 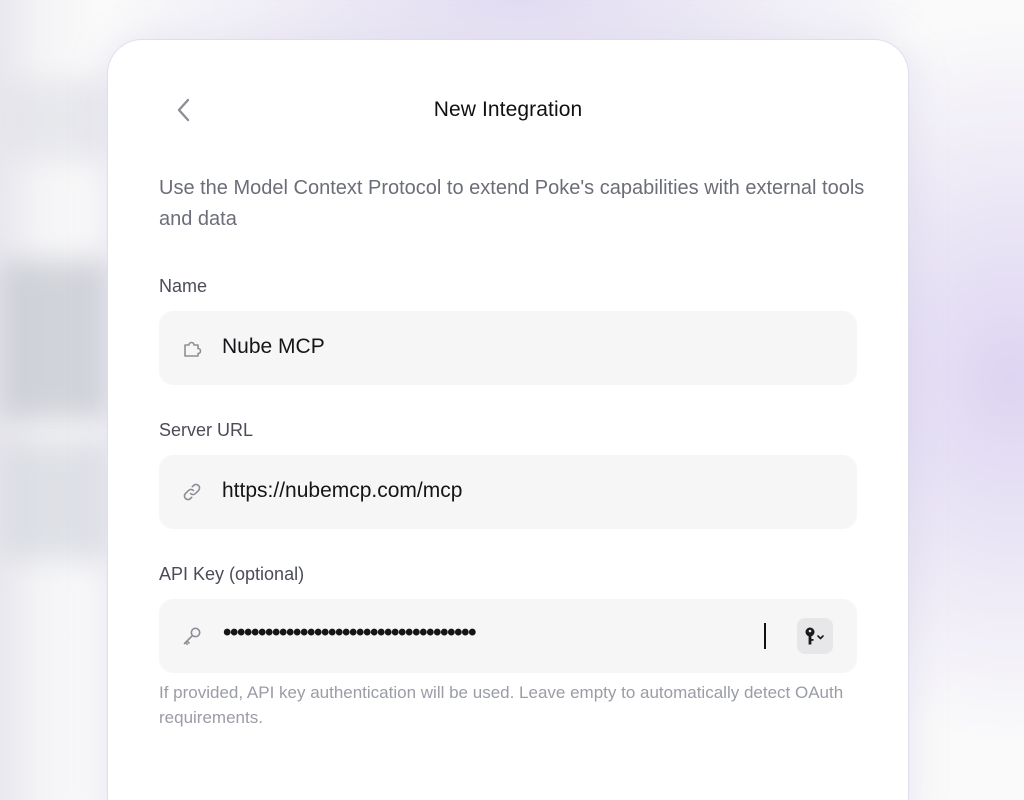 What do you see at coordinates (273, 346) in the screenshot?
I see `name-value: Nube MCP` at bounding box center [273, 346].